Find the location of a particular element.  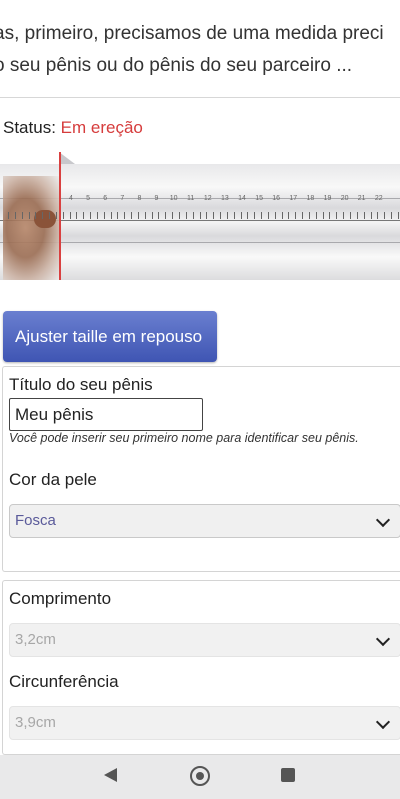

ruler-tick-label: 14 is located at coordinates (242, 198).